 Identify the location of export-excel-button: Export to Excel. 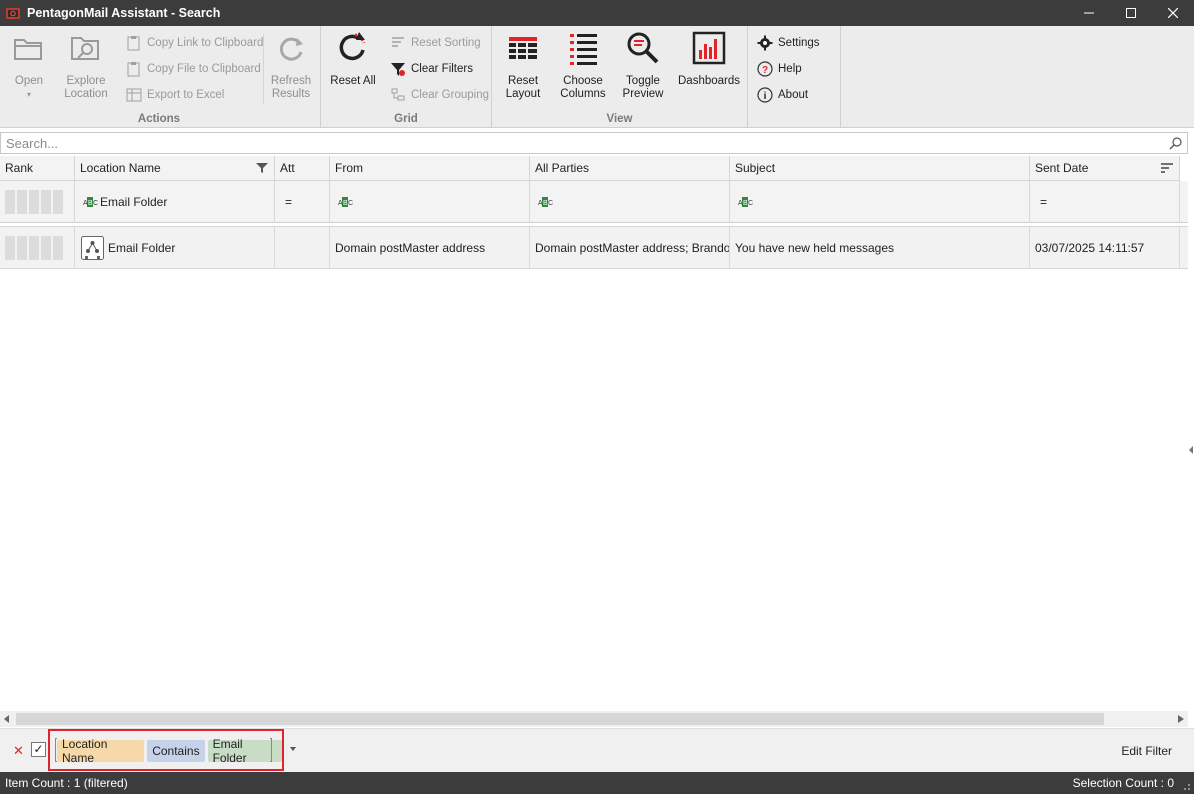
(175, 95).